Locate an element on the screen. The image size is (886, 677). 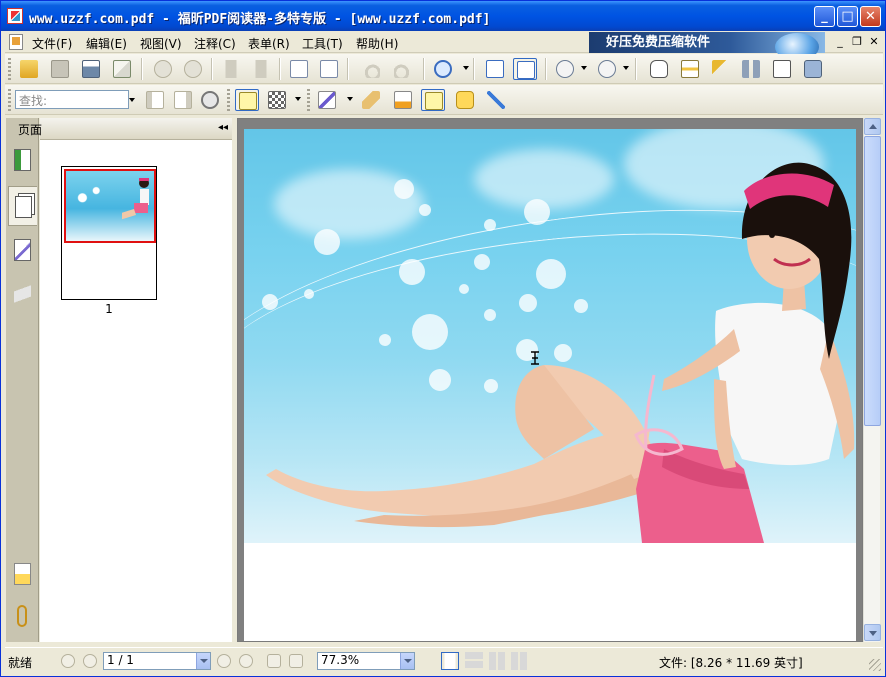
zoom-out-dropdown is located at coordinates (584, 68).